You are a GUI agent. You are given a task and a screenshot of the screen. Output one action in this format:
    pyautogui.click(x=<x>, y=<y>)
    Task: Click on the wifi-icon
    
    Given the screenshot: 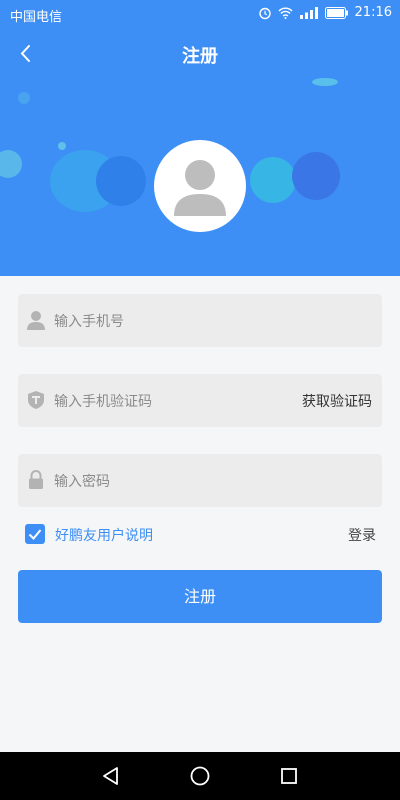 What is the action you would take?
    pyautogui.click(x=285, y=13)
    